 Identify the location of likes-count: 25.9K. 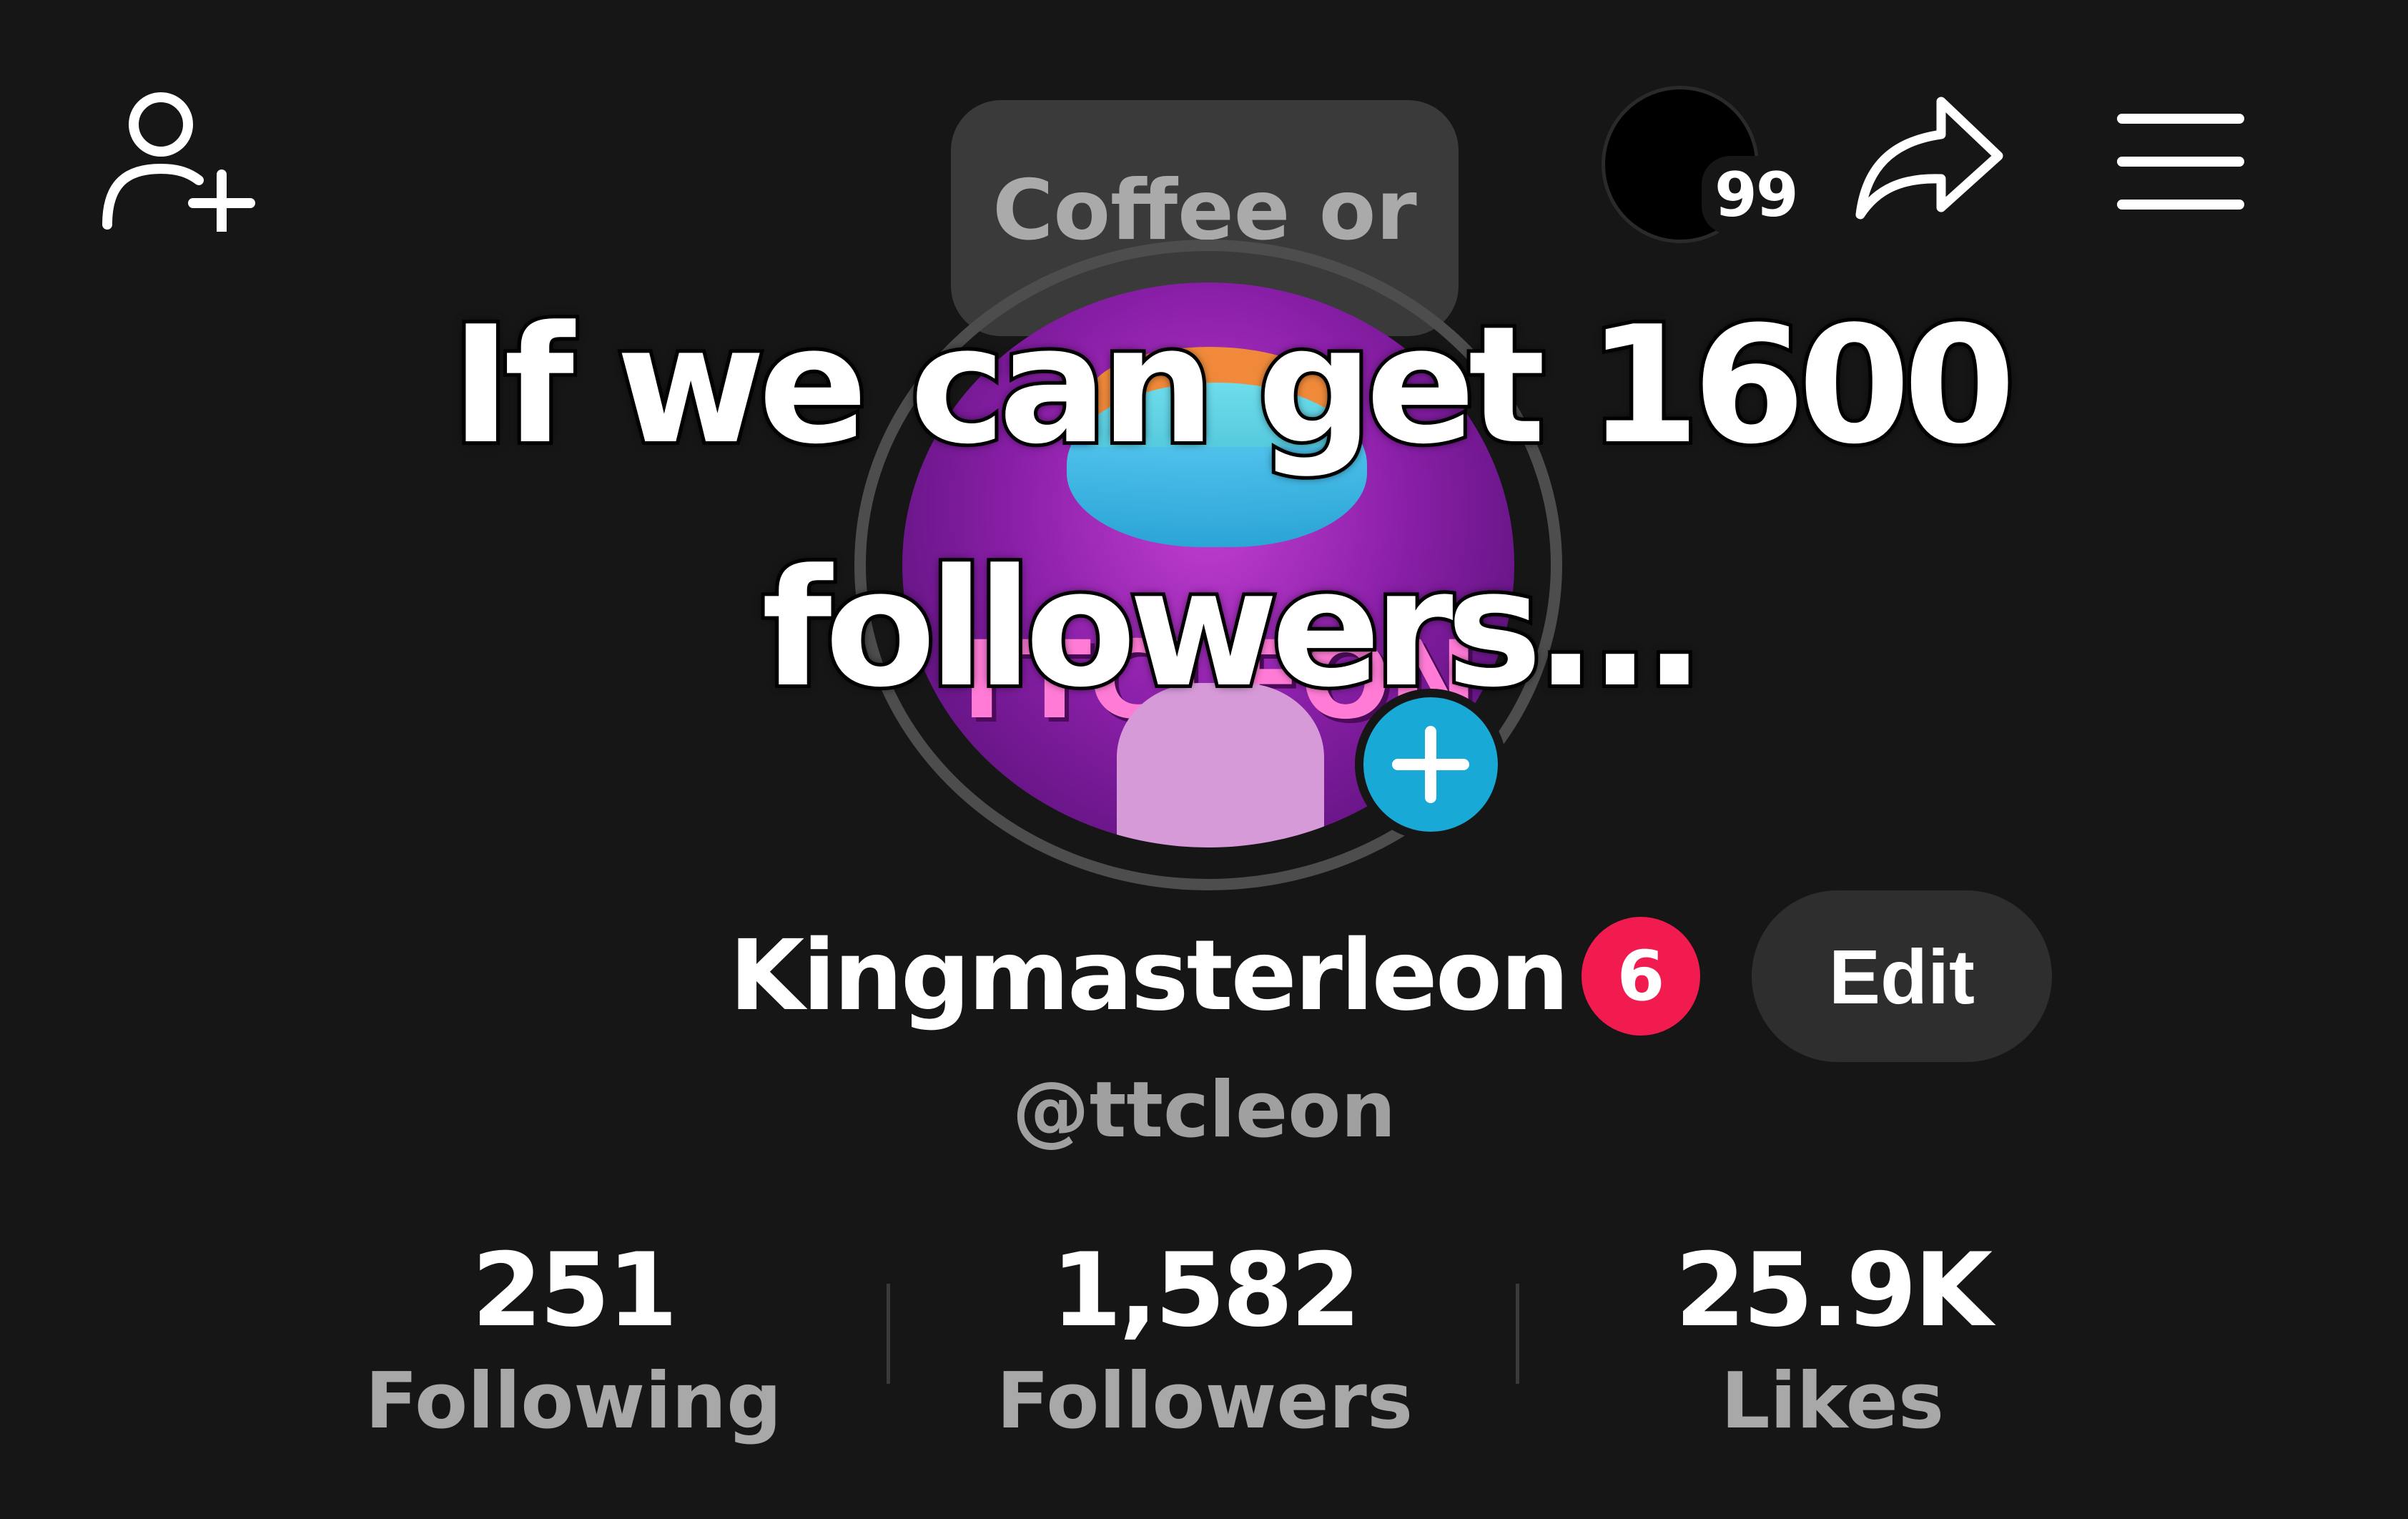
(1833, 1291).